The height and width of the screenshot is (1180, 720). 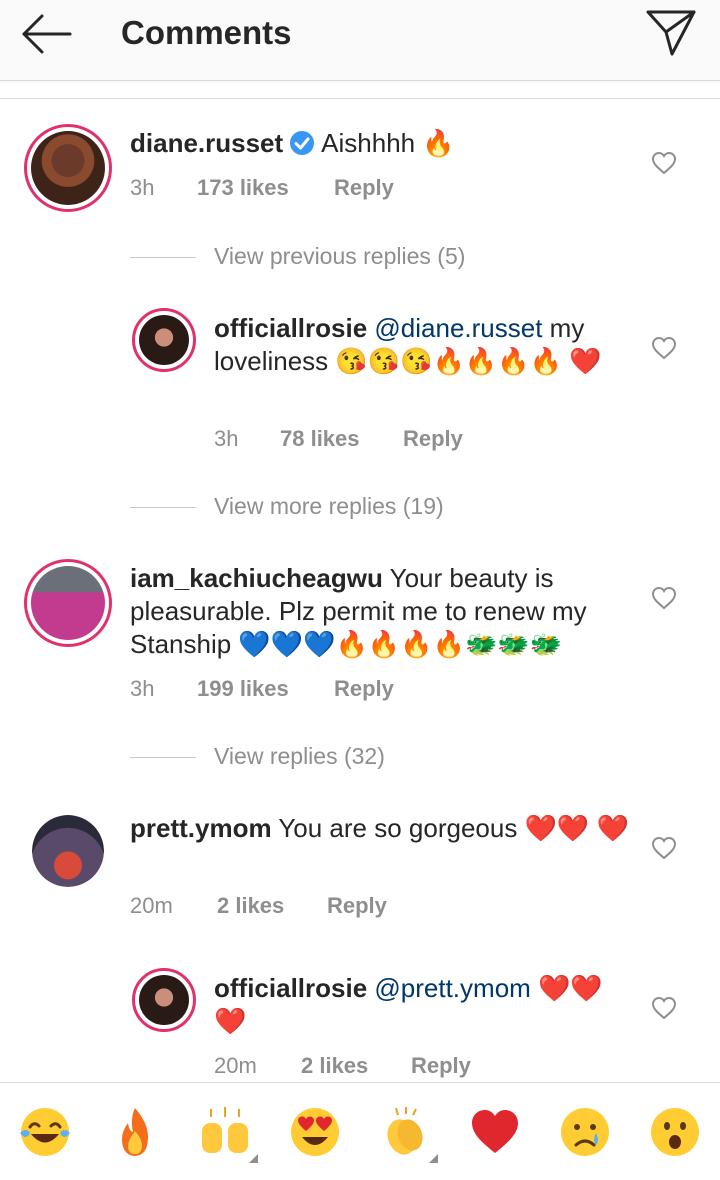 I want to click on clapping-hands-emoji-icon, so click(x=405, y=1131).